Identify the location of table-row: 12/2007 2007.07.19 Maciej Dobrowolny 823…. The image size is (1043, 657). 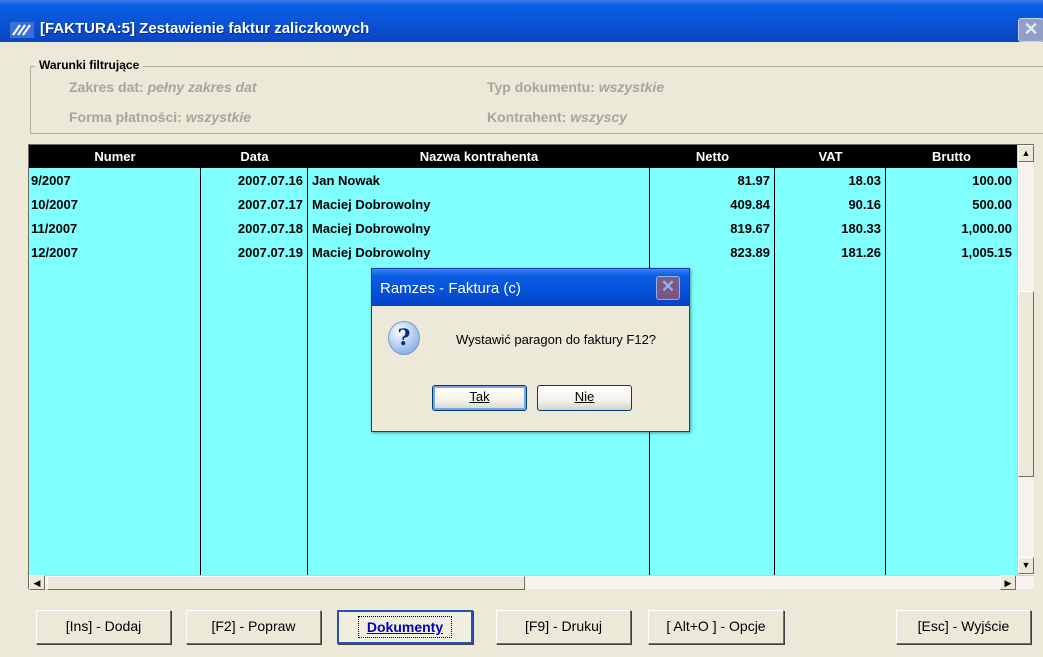
(523, 253).